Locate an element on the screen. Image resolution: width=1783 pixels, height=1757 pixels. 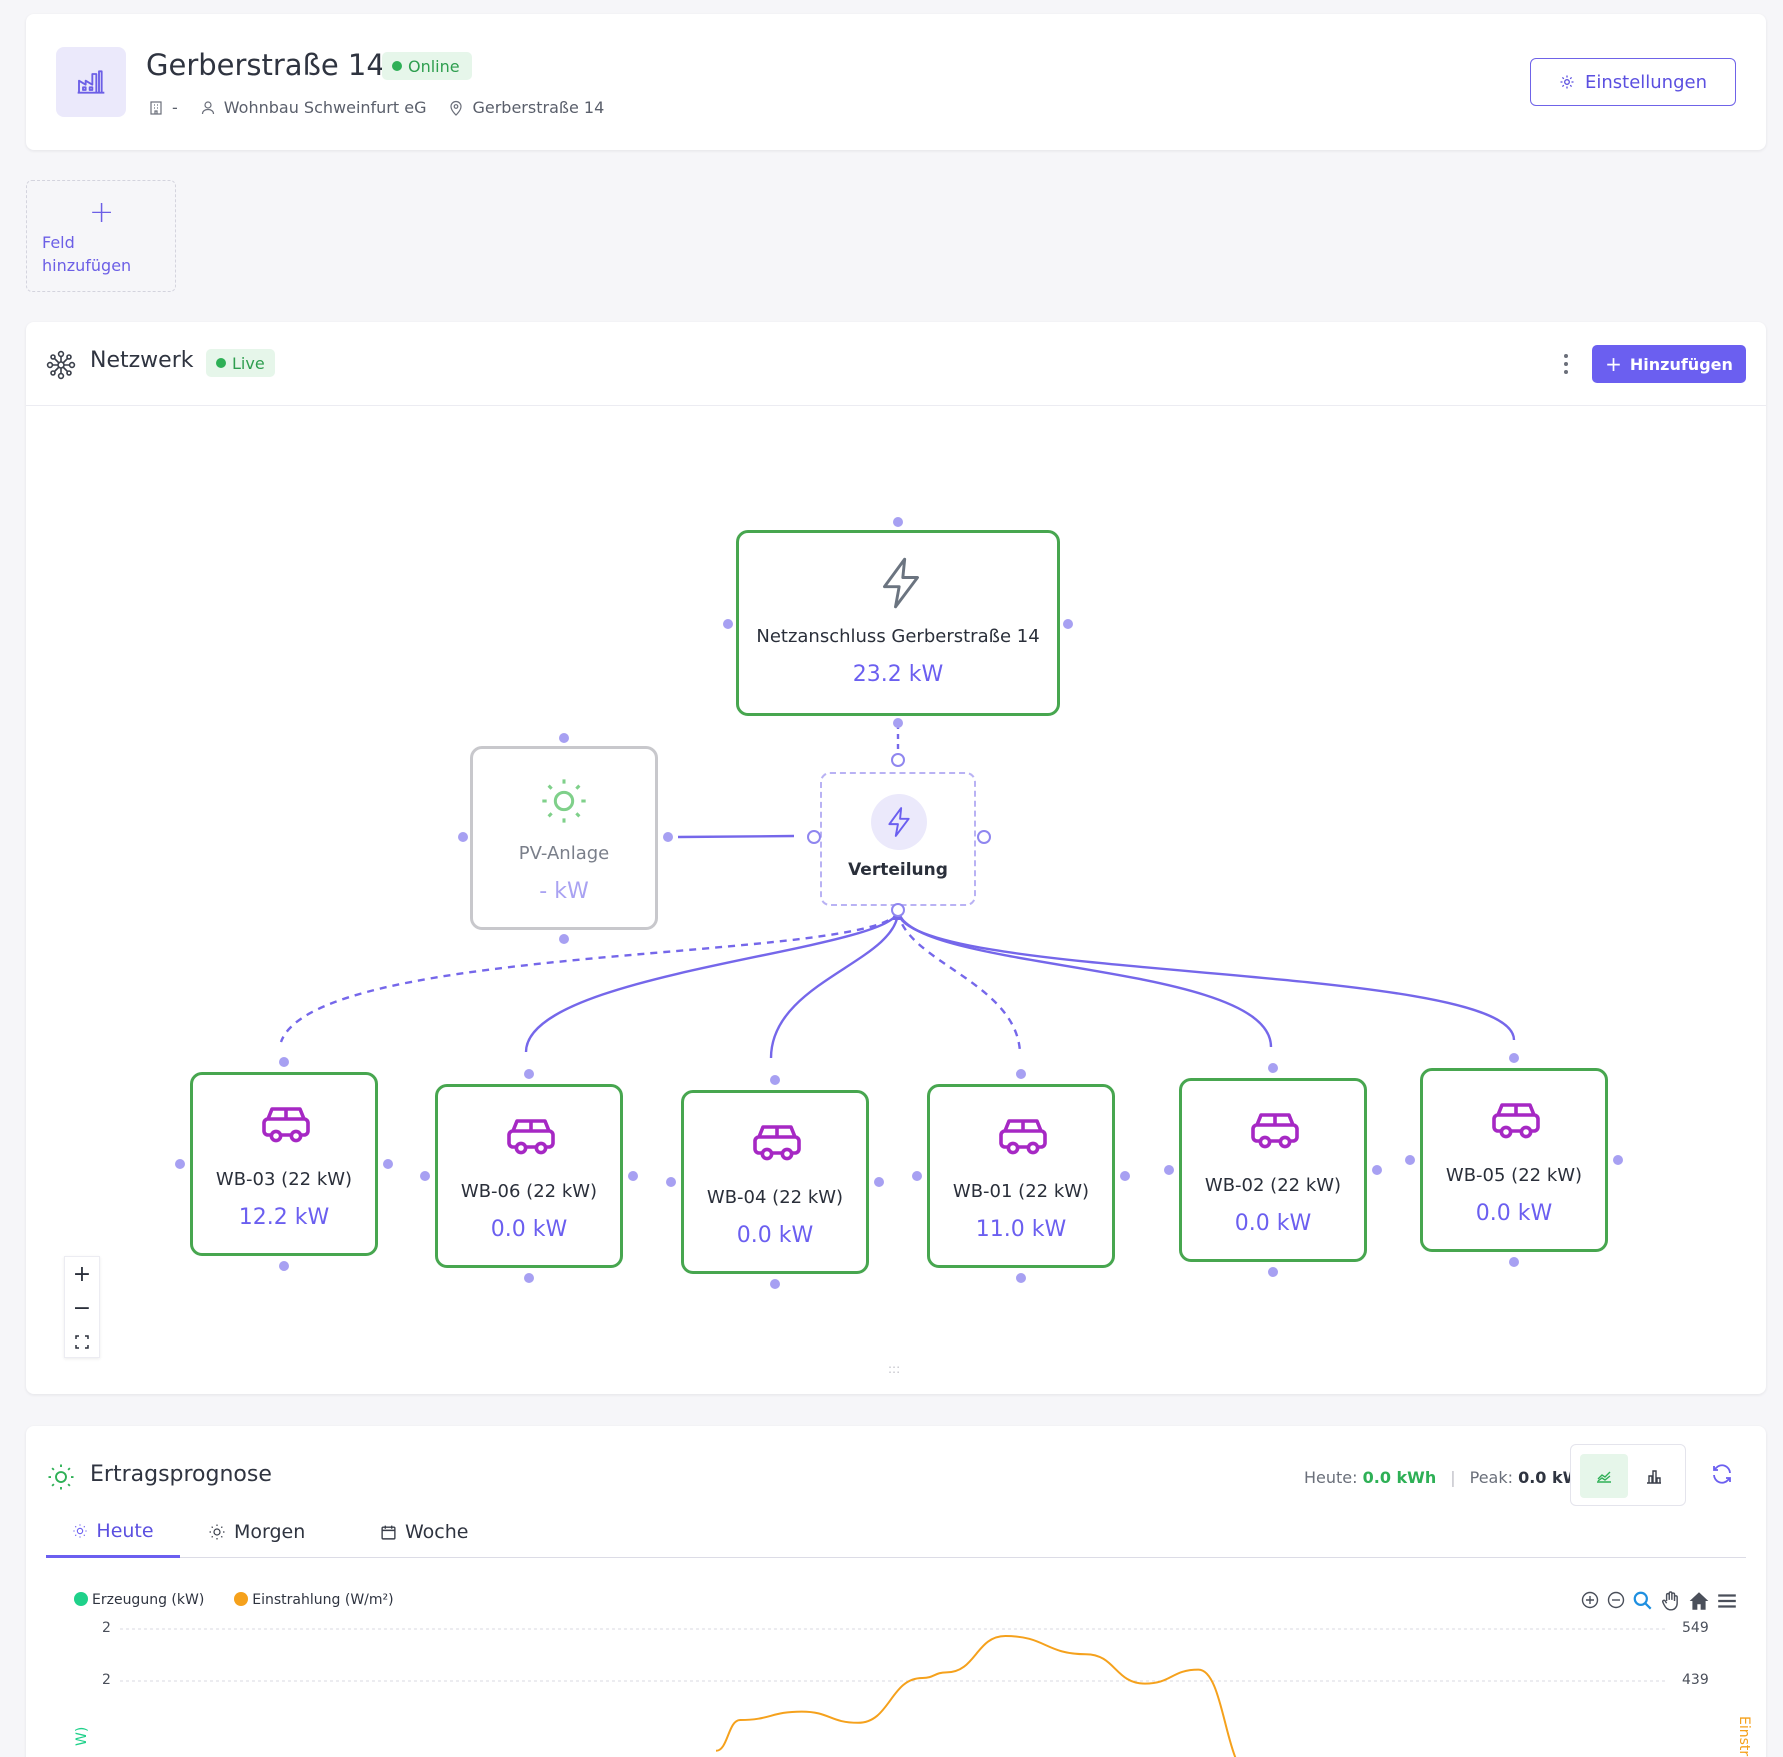
address-value: Gerberstraße 14 is located at coordinates (538, 107).